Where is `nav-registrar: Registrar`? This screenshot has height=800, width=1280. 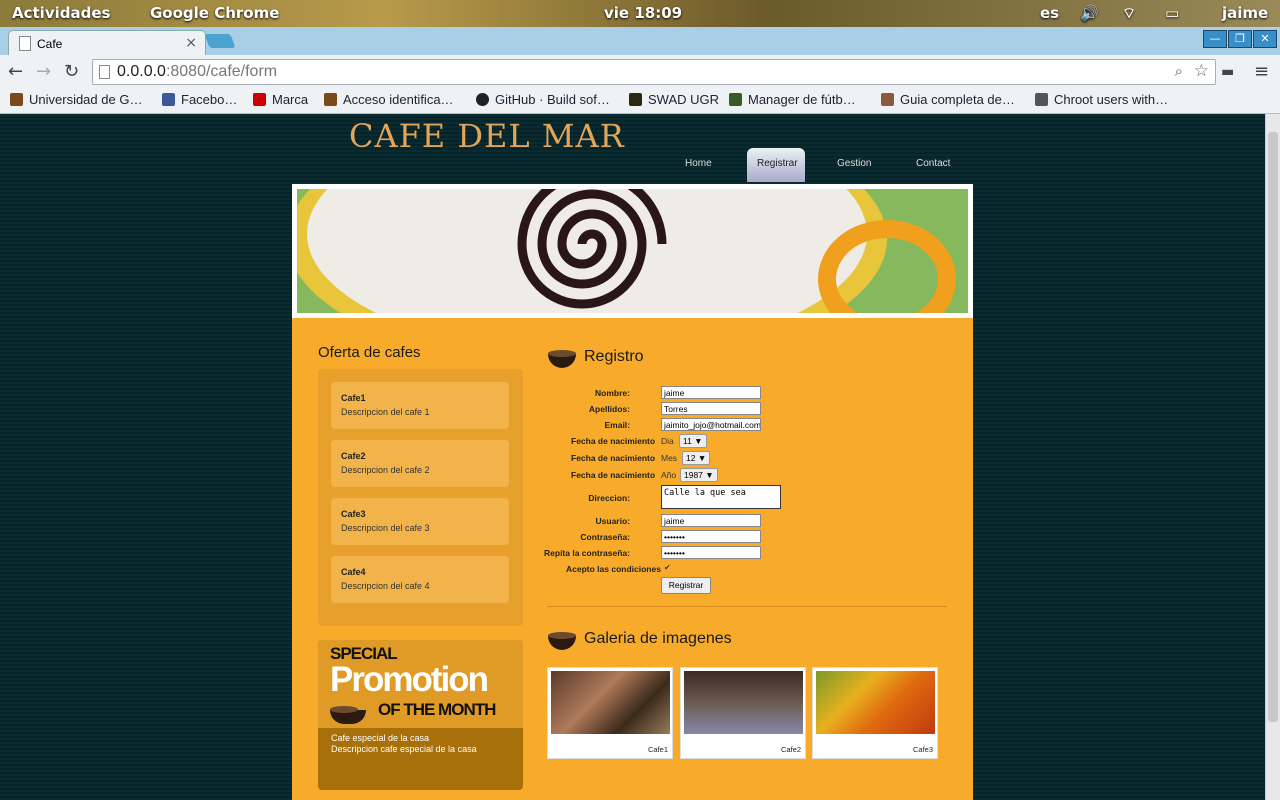
nav-registrar: Registrar is located at coordinates (777, 163).